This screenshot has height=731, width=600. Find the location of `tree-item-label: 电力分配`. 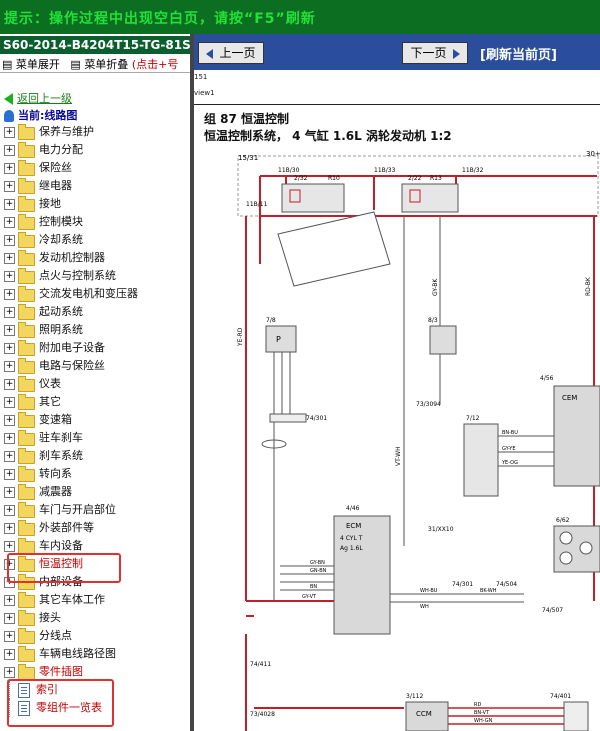

tree-item-label: 电力分配 is located at coordinates (61, 150).